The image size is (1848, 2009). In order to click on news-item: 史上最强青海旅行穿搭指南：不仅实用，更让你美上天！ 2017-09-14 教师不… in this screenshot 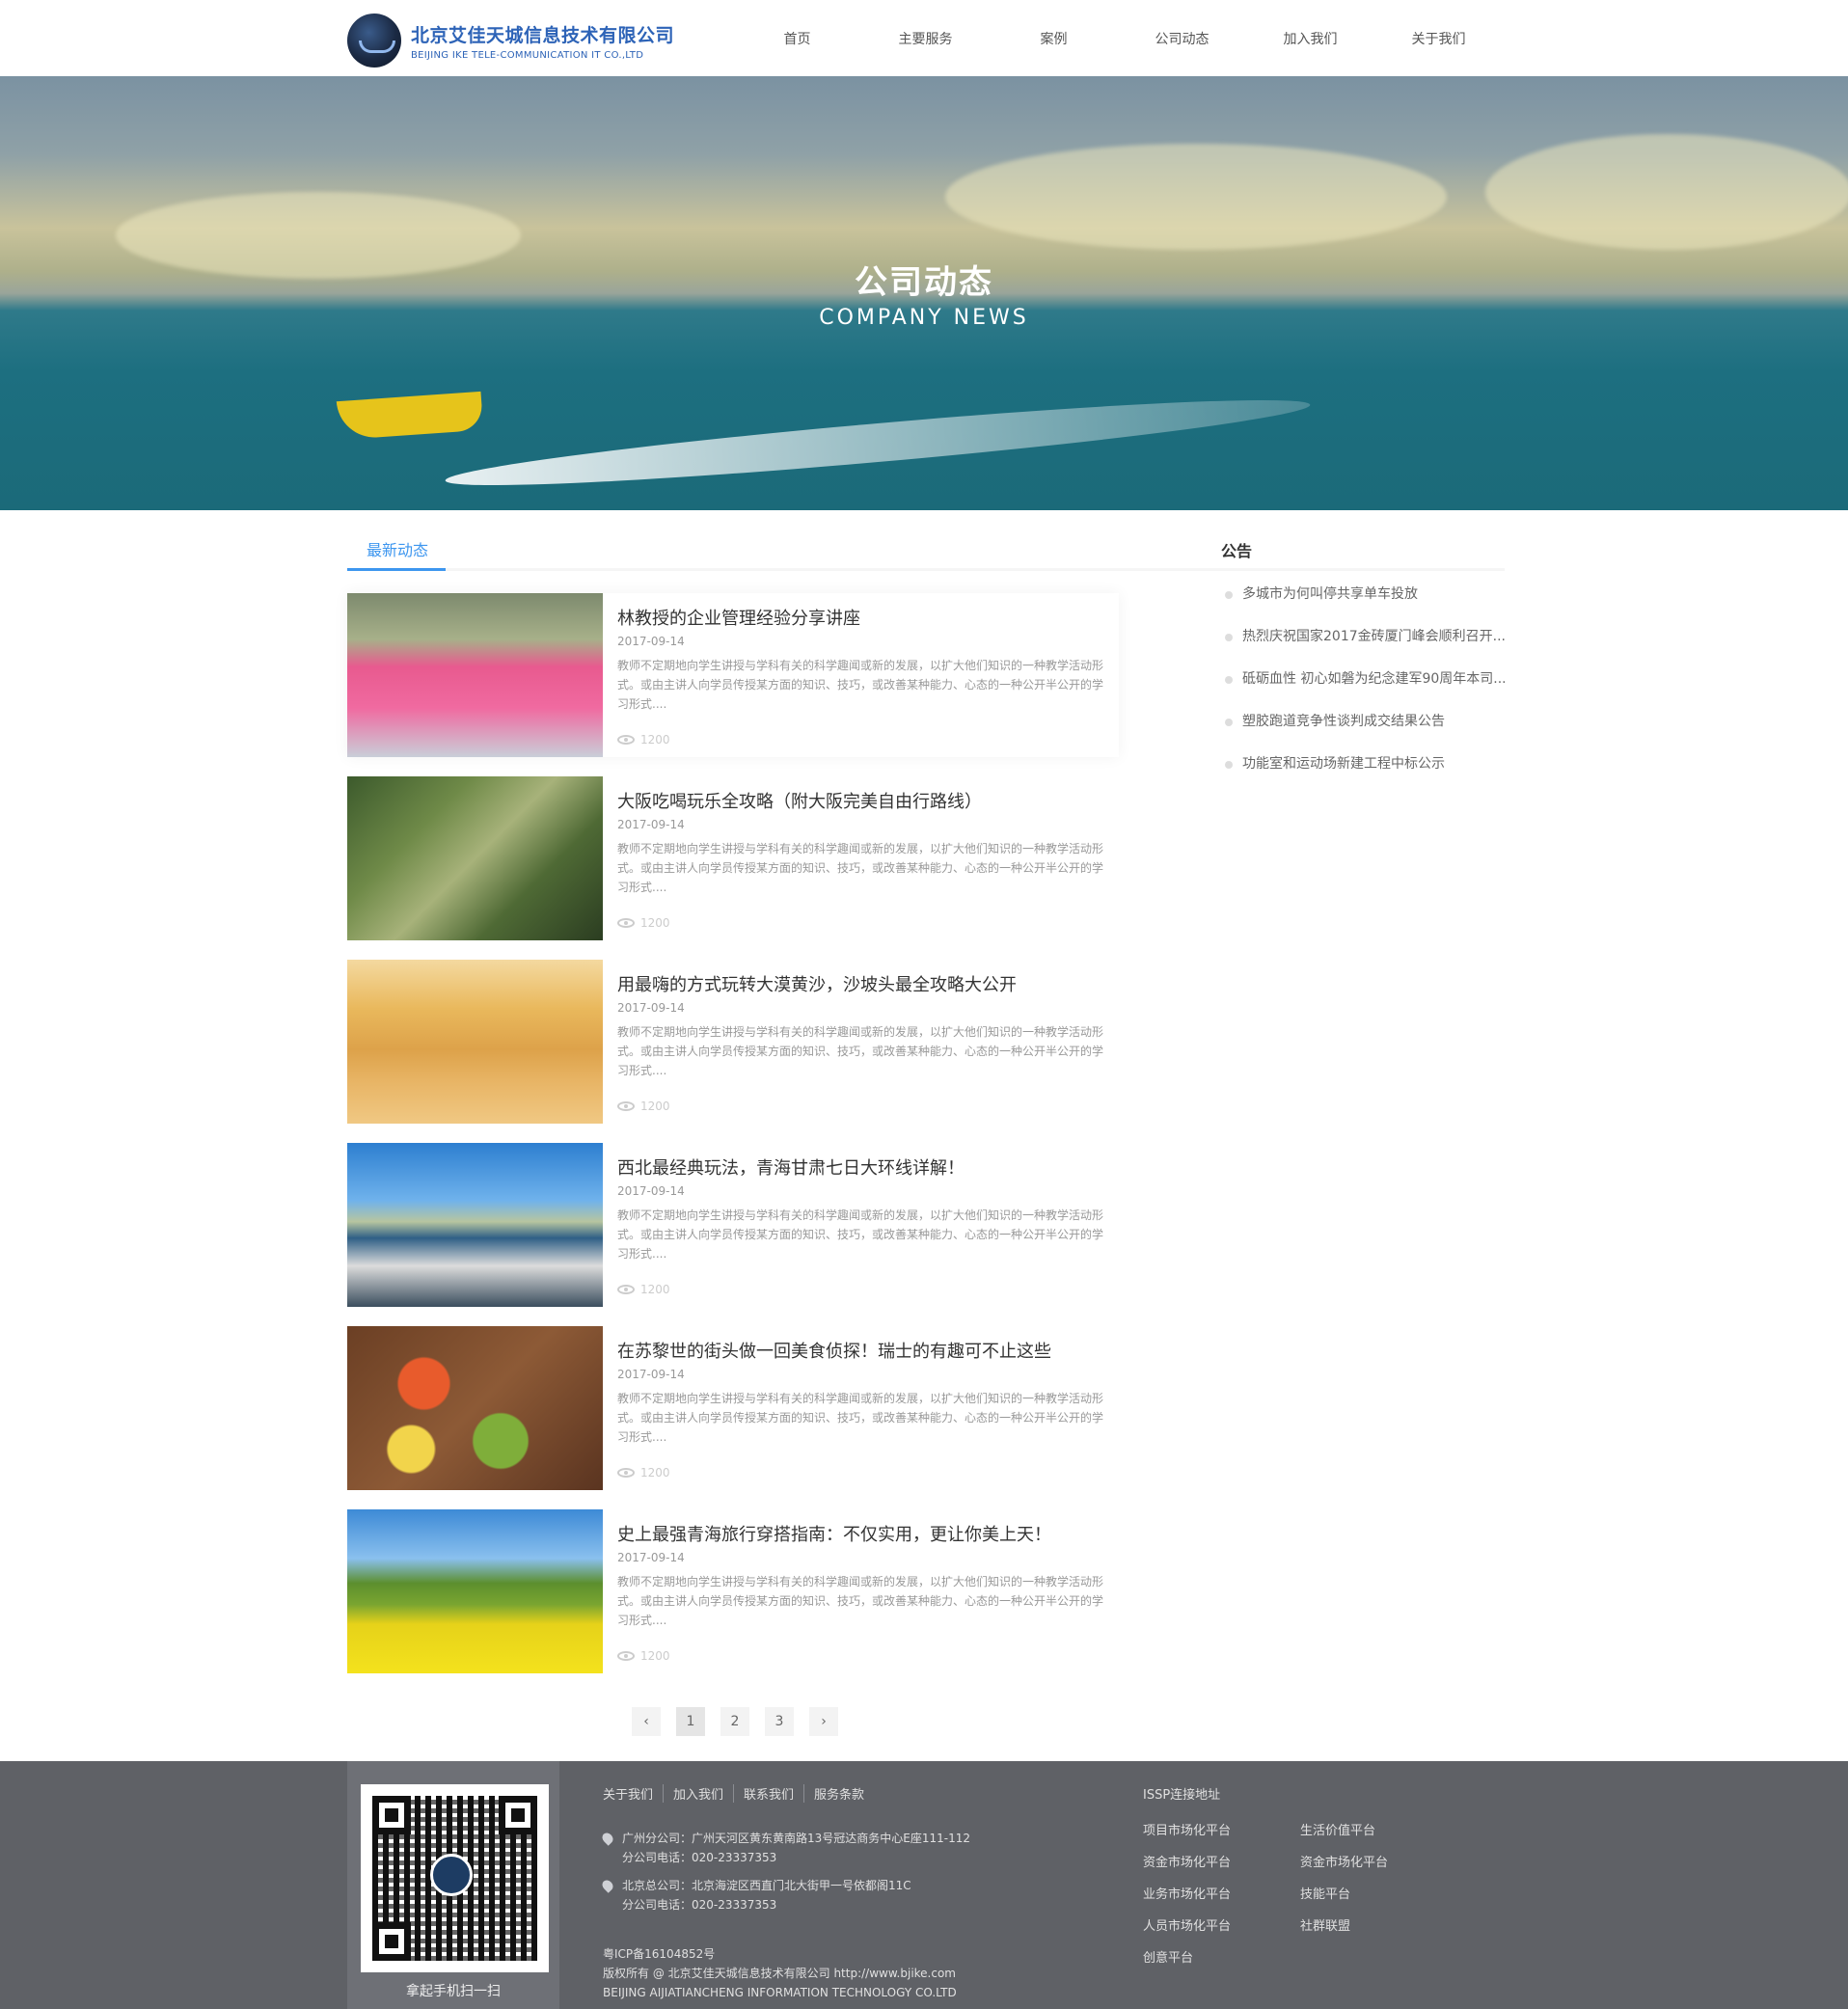, I will do `click(733, 1591)`.